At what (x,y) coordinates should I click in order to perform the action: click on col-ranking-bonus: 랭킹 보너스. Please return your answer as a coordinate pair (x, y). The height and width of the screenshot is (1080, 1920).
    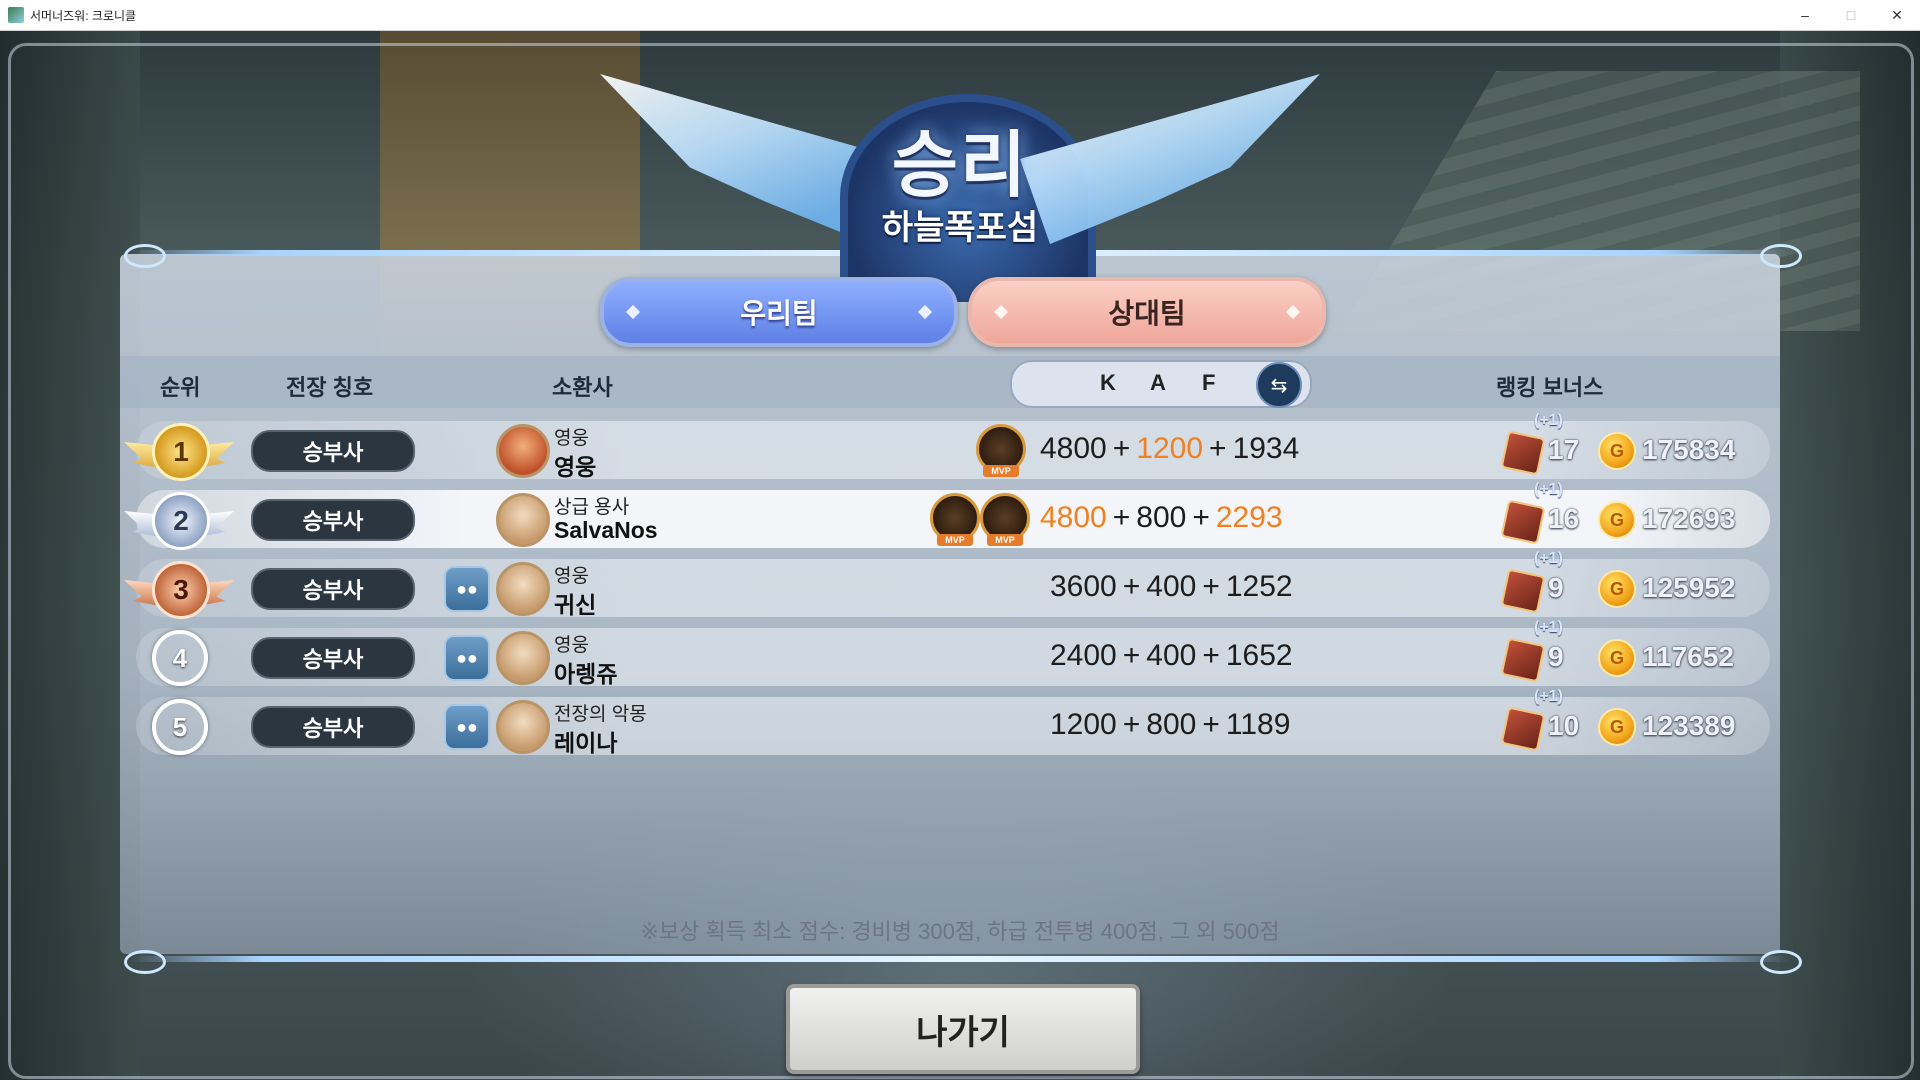
    Looking at the image, I should click on (1550, 387).